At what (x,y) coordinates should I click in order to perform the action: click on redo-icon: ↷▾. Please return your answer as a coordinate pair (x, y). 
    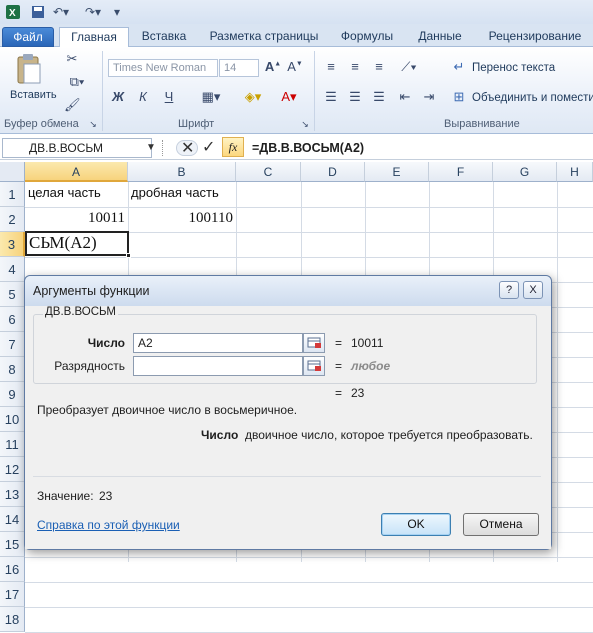
    Looking at the image, I should click on (93, 12).